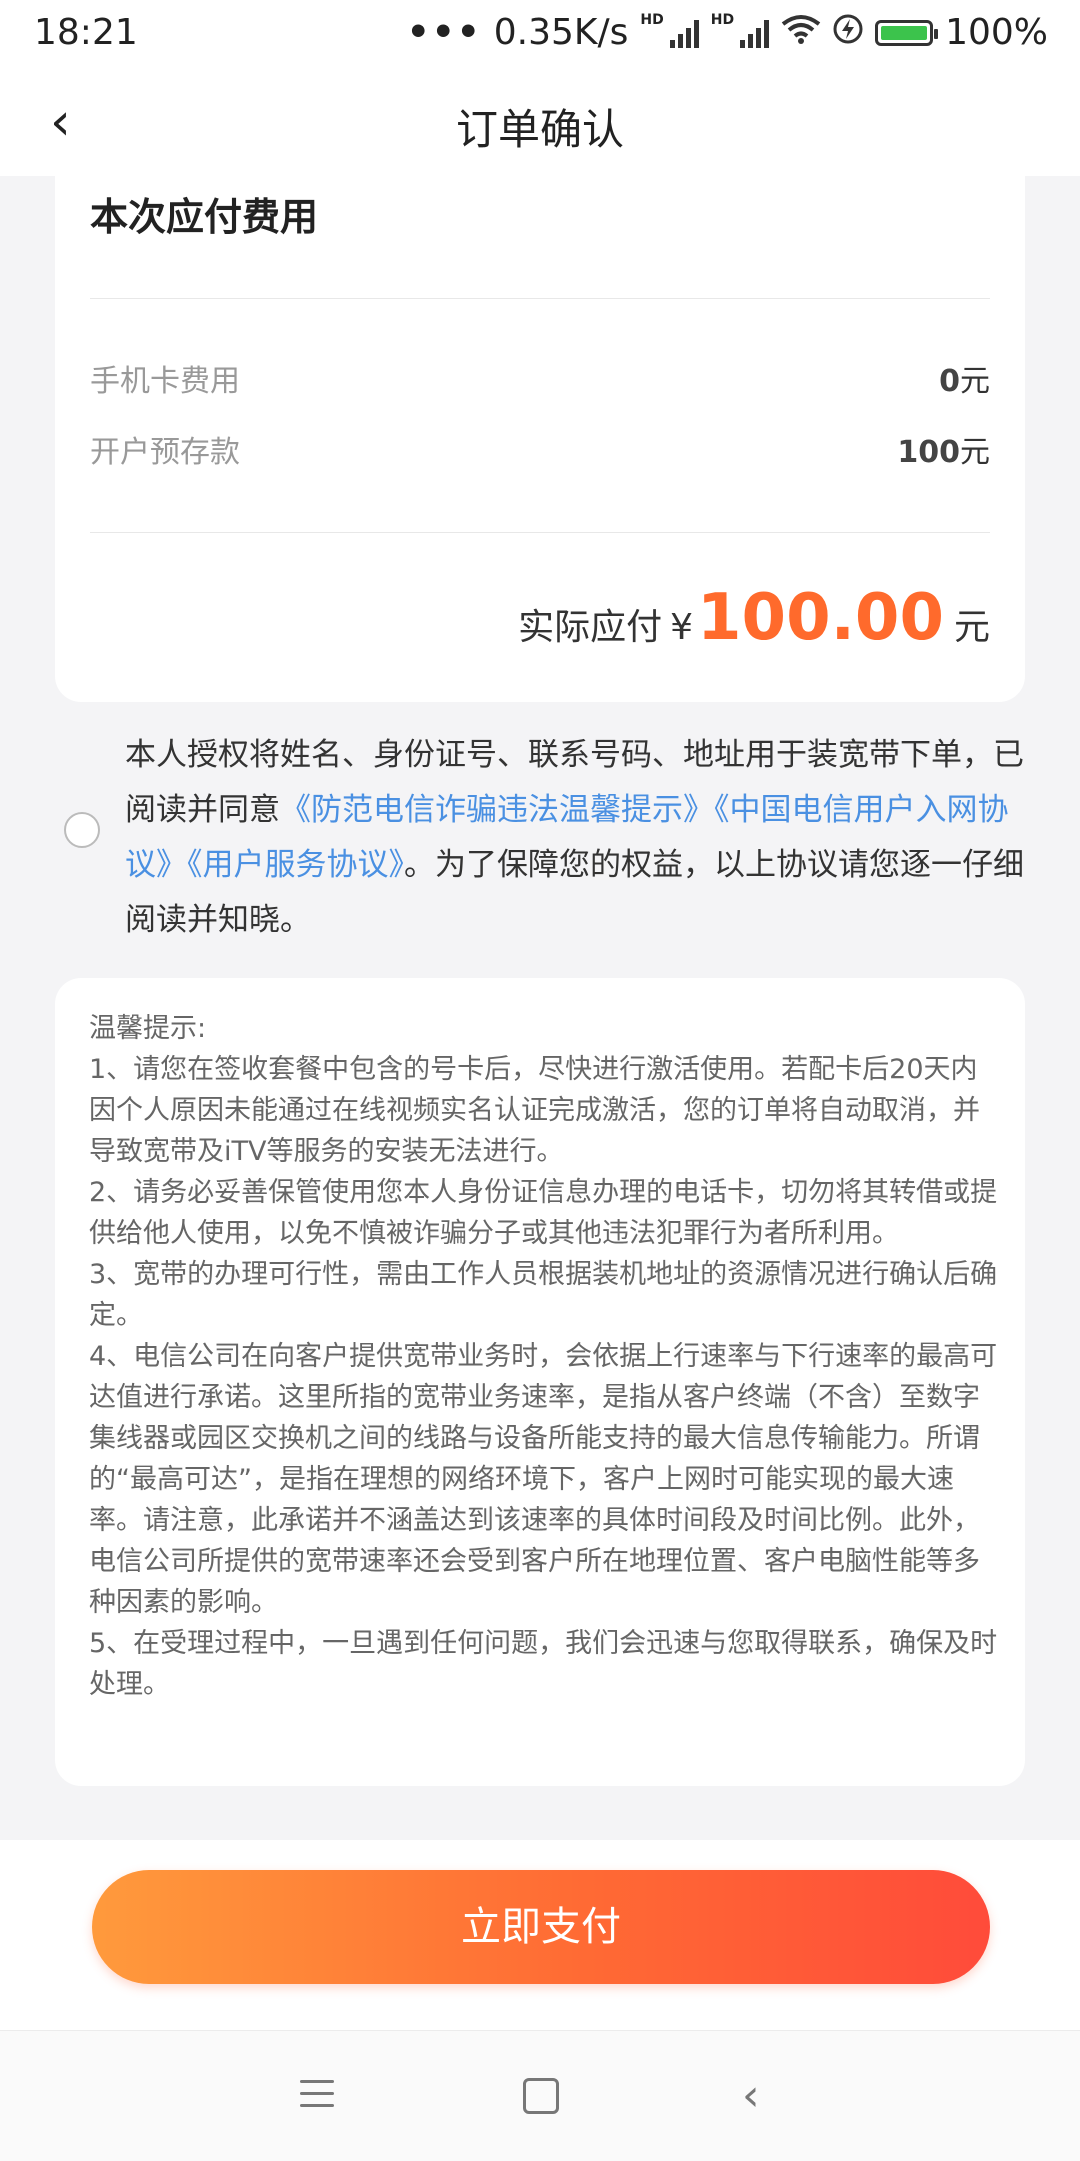  I want to click on home-icon, so click(541, 2096).